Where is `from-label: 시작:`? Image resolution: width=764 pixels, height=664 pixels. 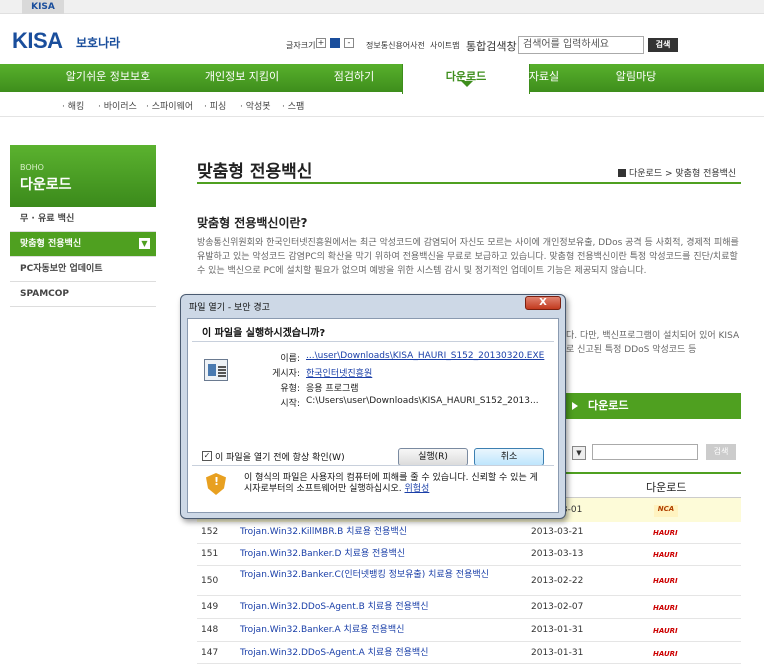
from-label: 시작: is located at coordinates (290, 404).